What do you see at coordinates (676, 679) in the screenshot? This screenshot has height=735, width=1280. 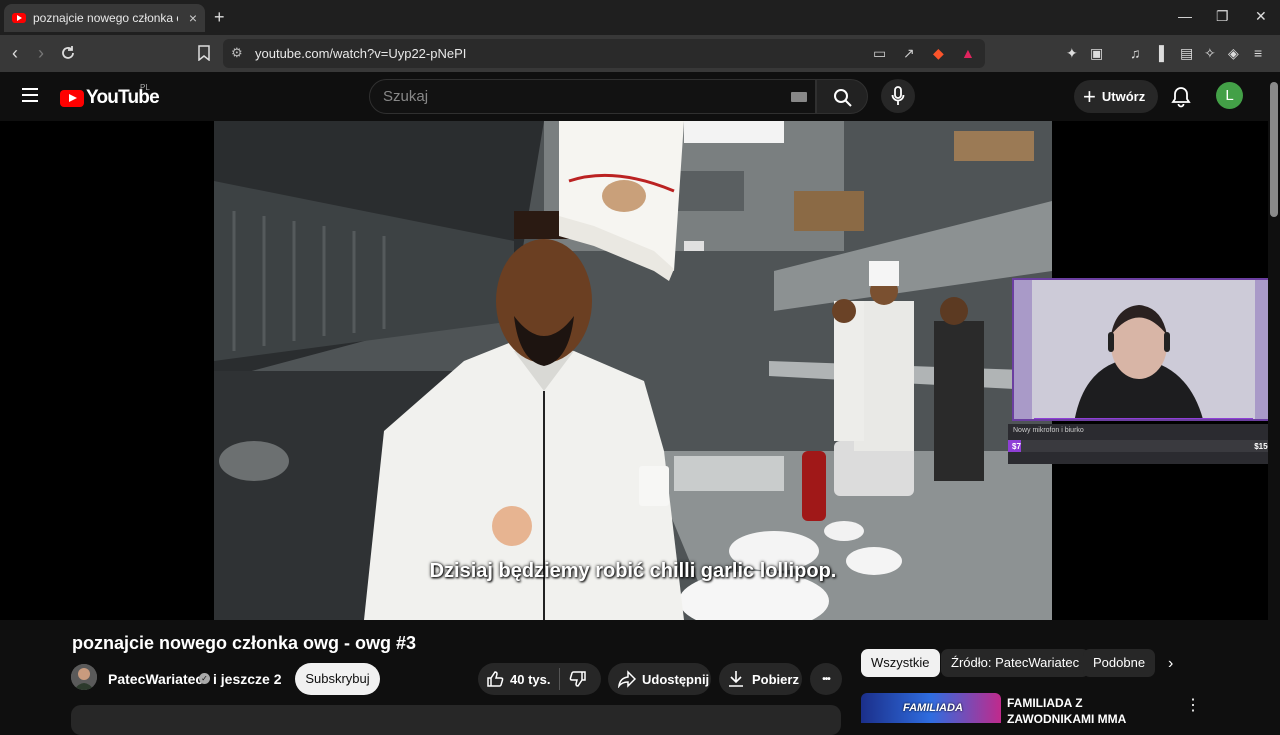 I see `share-label: Udostępnij` at bounding box center [676, 679].